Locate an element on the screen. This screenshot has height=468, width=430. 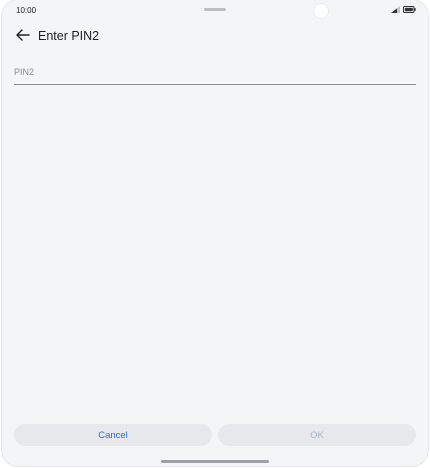
top-handle is located at coordinates (215, 9).